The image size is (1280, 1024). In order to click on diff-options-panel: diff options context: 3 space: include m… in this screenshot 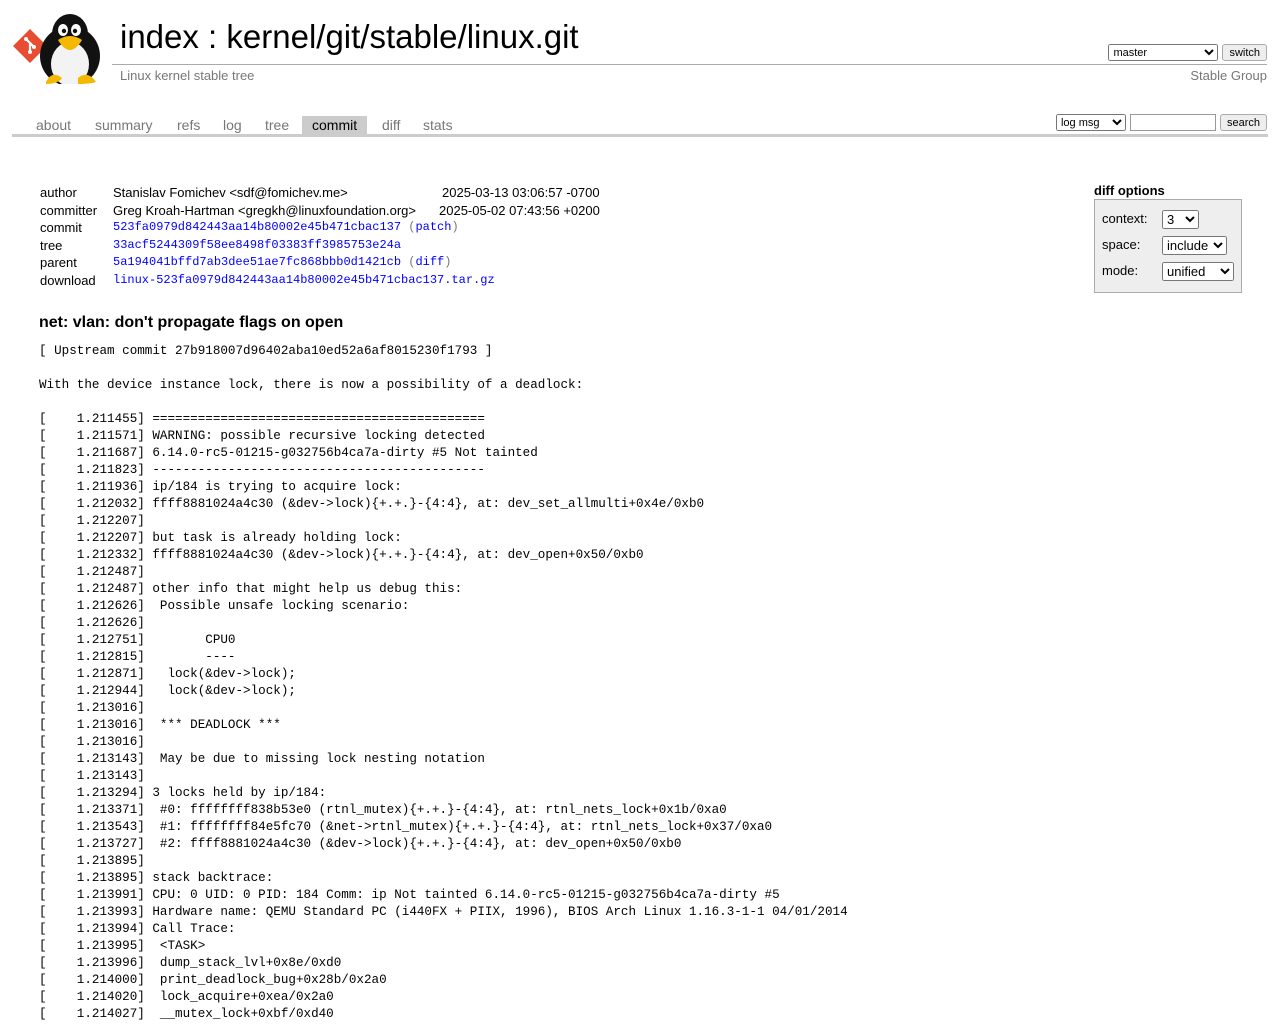, I will do `click(1168, 238)`.